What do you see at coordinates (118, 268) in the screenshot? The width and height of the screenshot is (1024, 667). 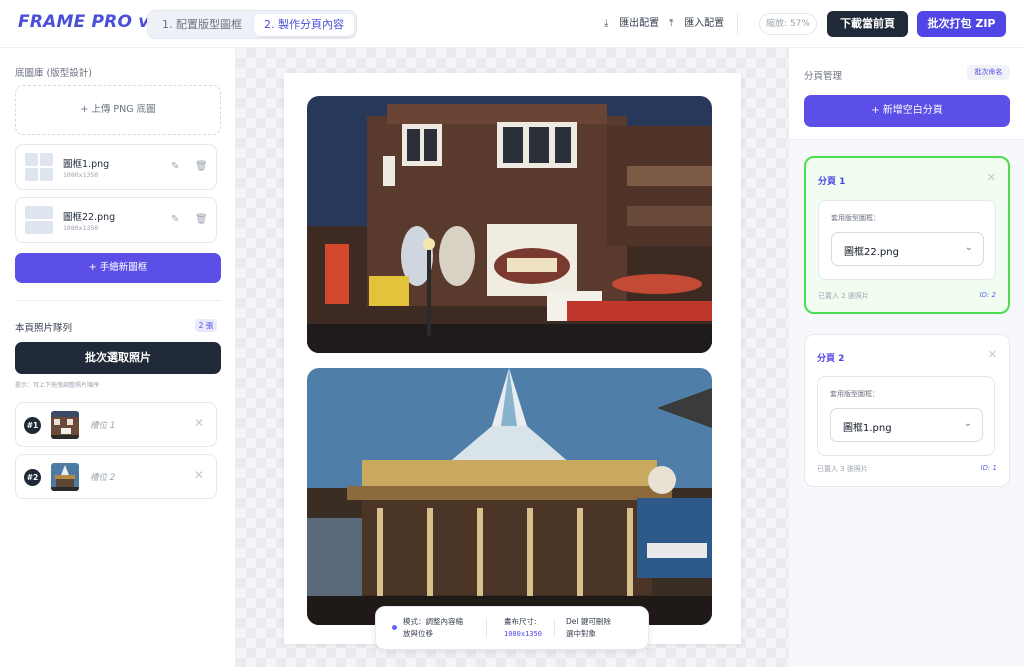 I see `draw-frame-button: + 手繪新圖框` at bounding box center [118, 268].